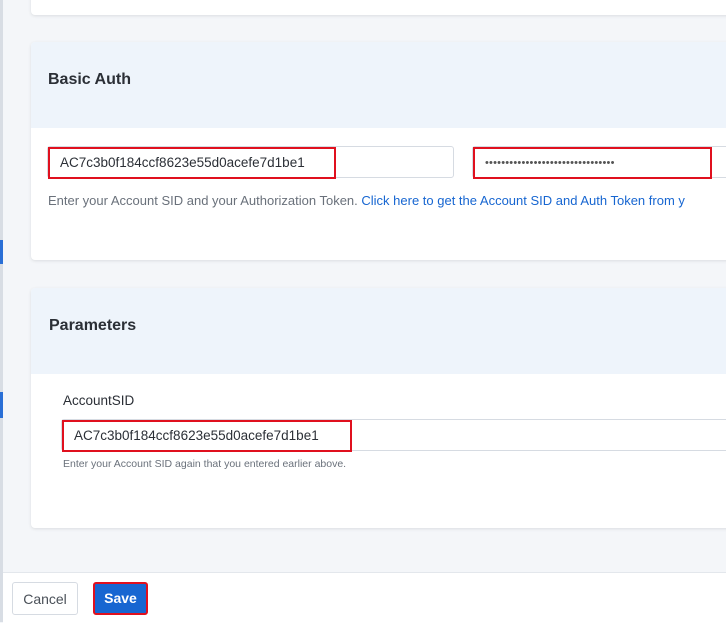  What do you see at coordinates (592, 163) in the screenshot?
I see `auth-token-value: ••••••••••••••••••••••••••••••••` at bounding box center [592, 163].